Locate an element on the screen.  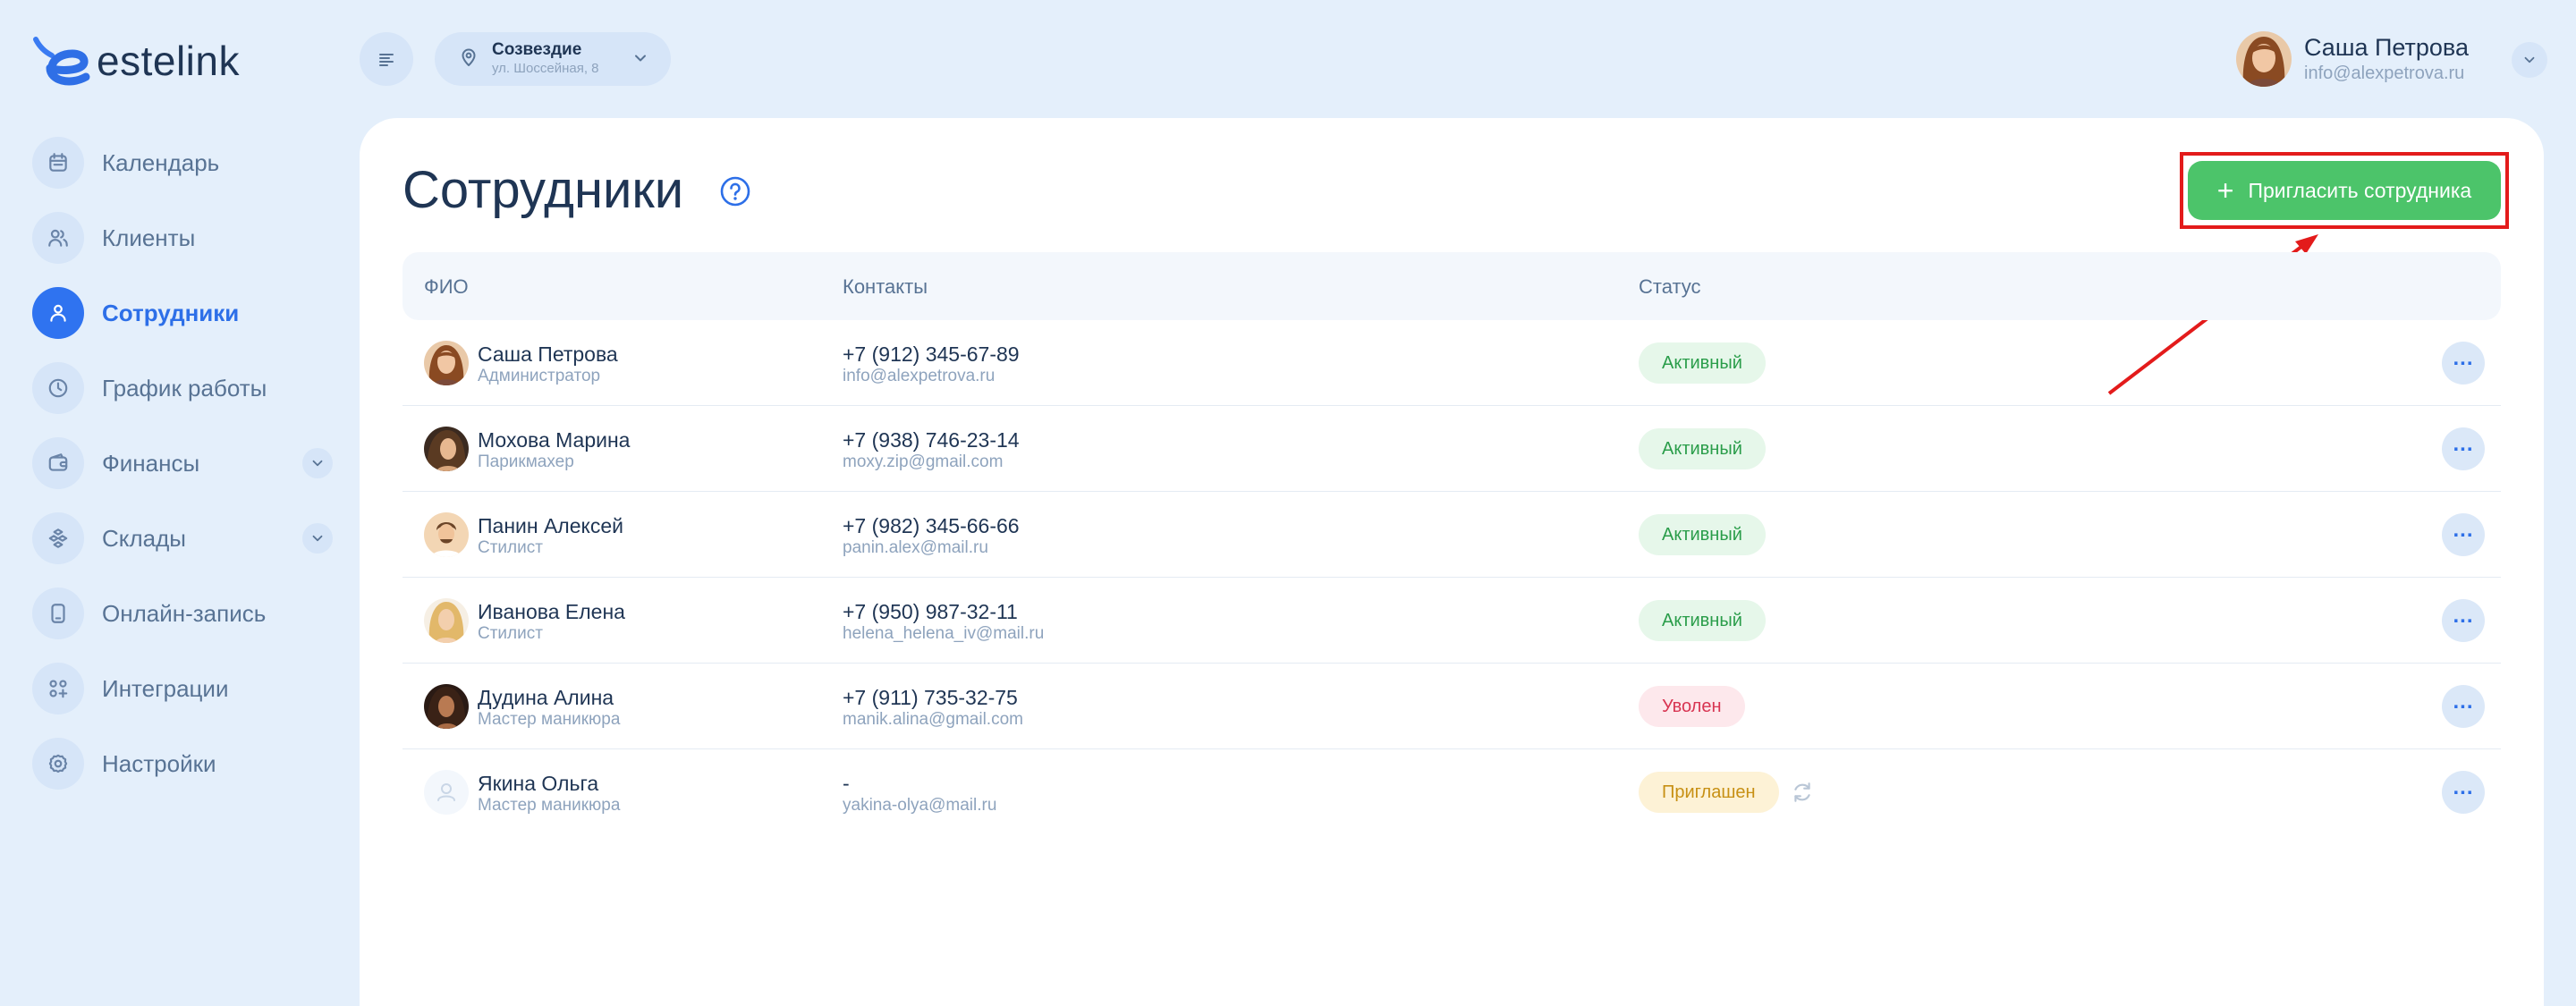
clock-icon is located at coordinates (58, 388).